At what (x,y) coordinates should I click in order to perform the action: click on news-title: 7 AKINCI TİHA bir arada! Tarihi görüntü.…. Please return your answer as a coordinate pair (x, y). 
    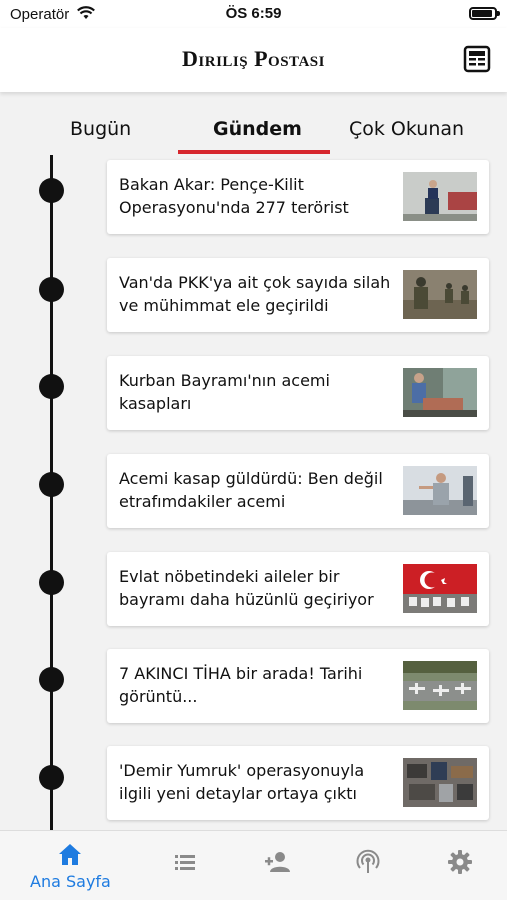
    Looking at the image, I should click on (241, 685).